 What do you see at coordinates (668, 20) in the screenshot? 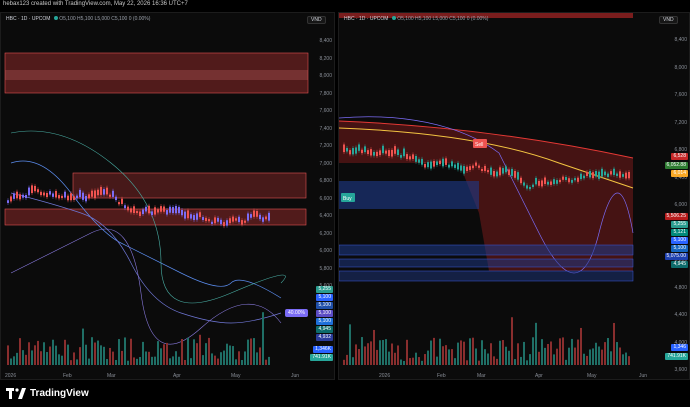
I see `right-currency-button: VND` at bounding box center [668, 20].